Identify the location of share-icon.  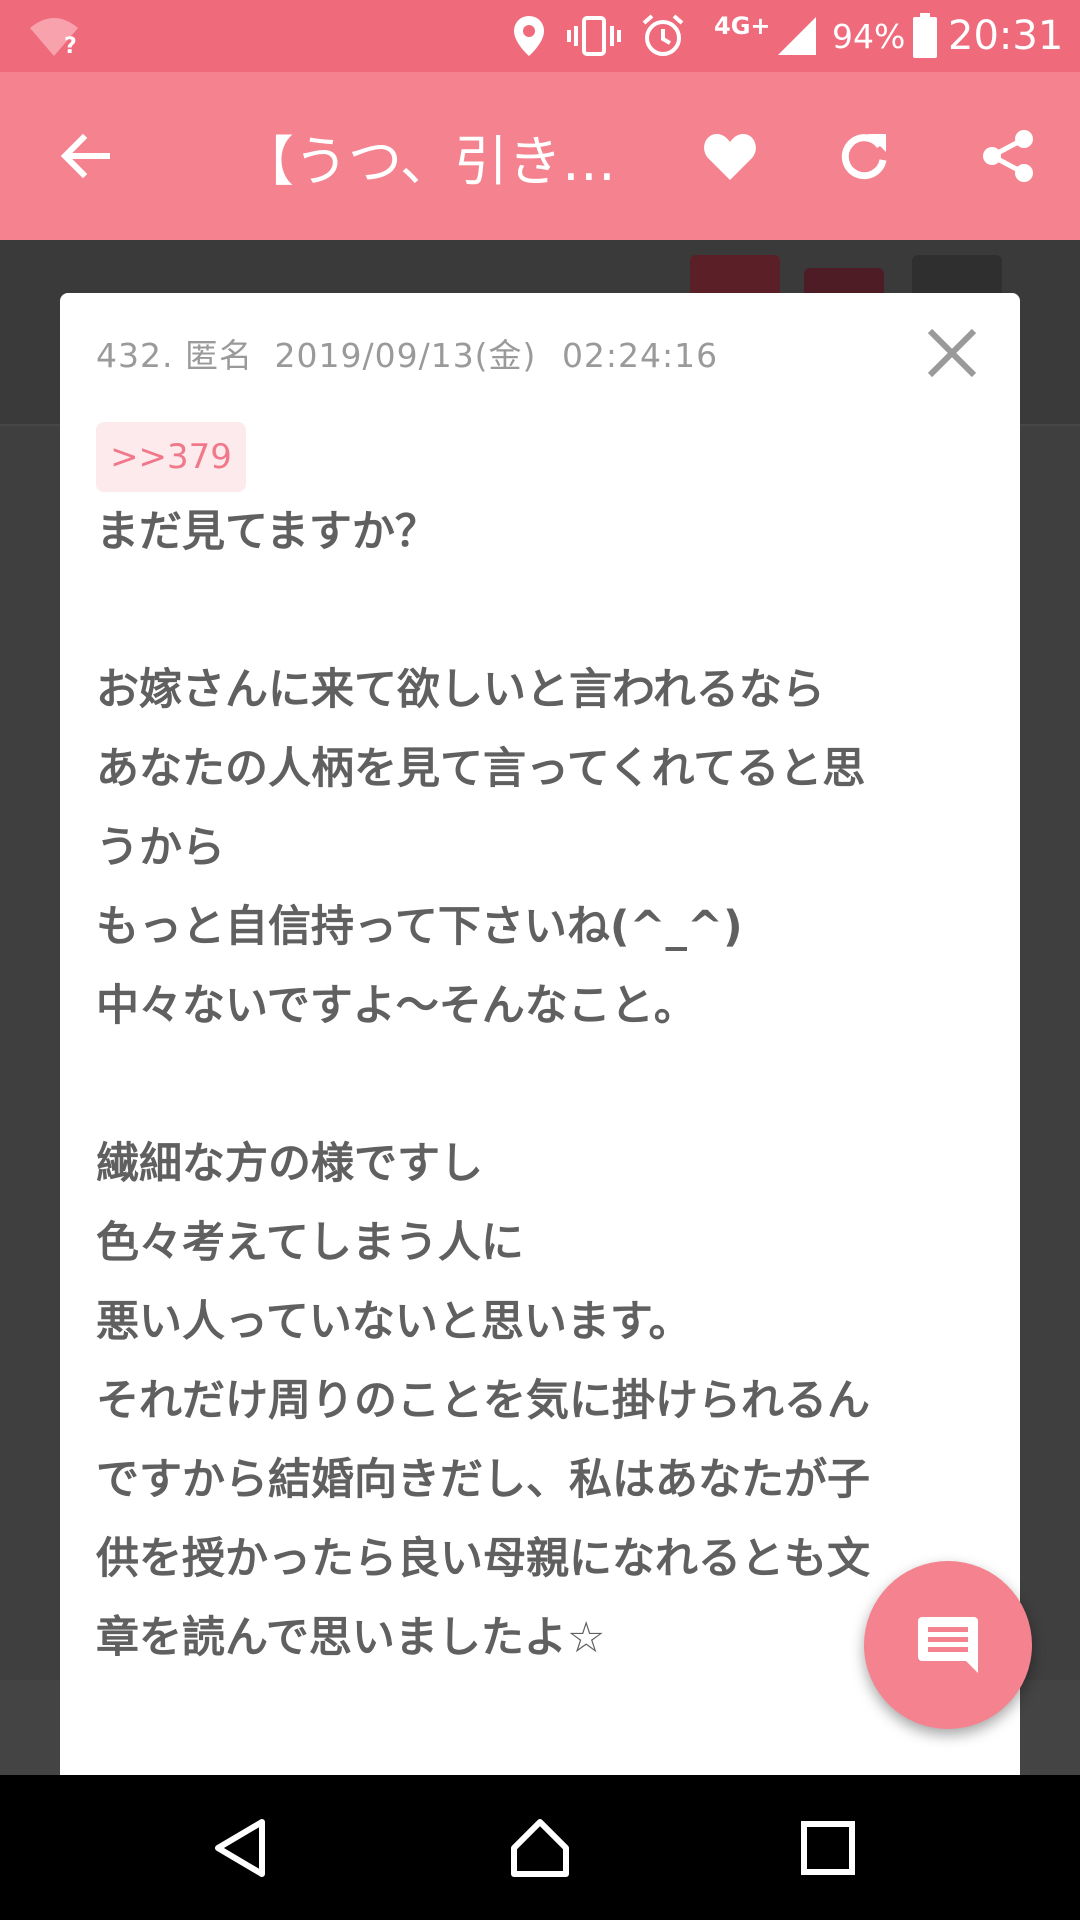
(1008, 156).